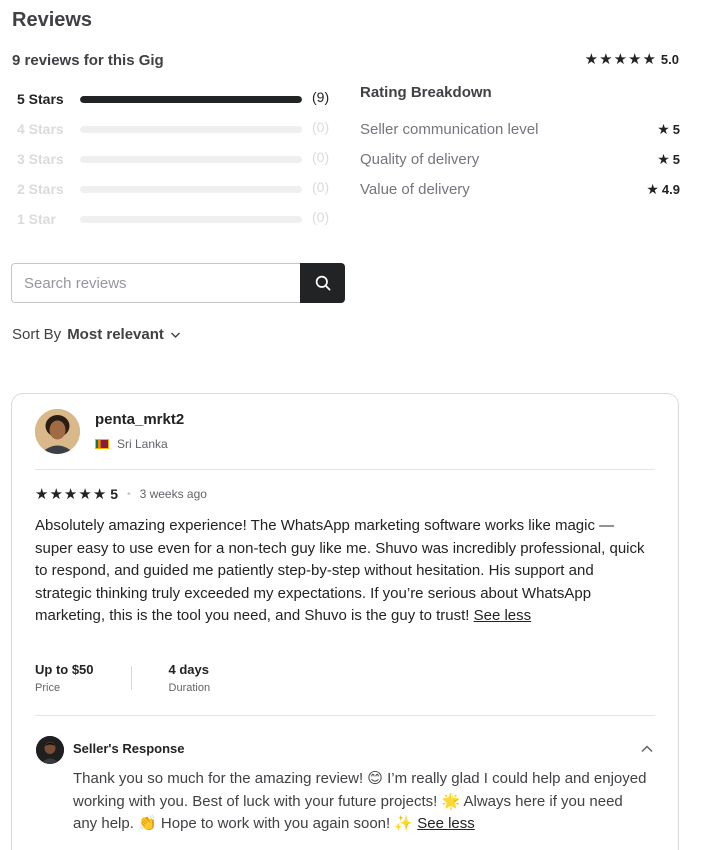  I want to click on breakdown-score: 4.9, so click(670, 189).